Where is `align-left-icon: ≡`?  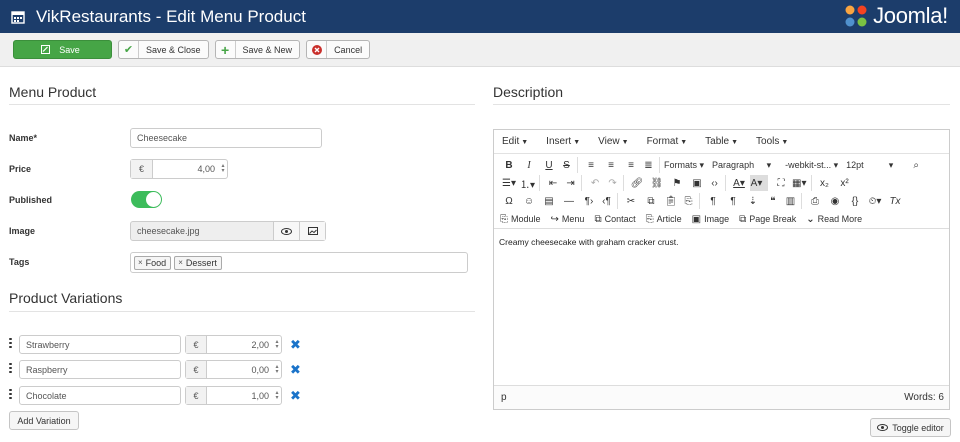 align-left-icon: ≡ is located at coordinates (591, 165).